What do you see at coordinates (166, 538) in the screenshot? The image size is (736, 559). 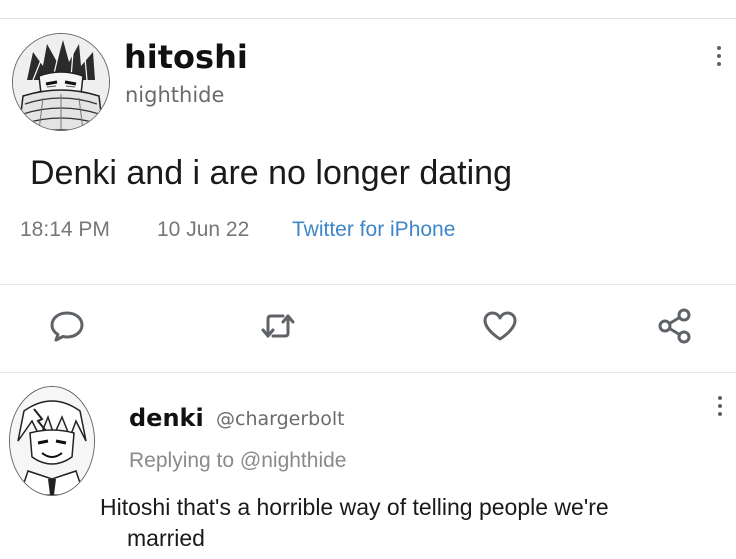 I see `reply-text-line-2: married` at bounding box center [166, 538].